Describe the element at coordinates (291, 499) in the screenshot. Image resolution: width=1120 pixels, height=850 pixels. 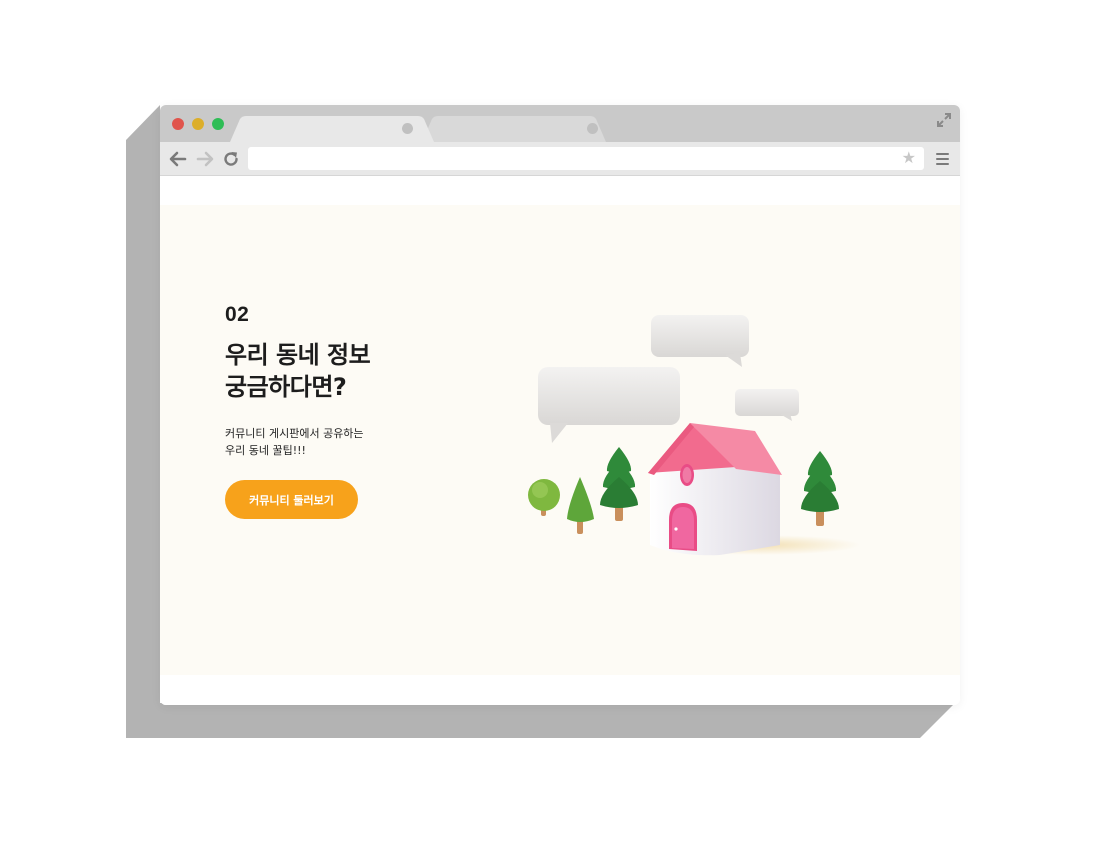
I see `browse-community-button: 커뮤니티 둘러보기` at that location.